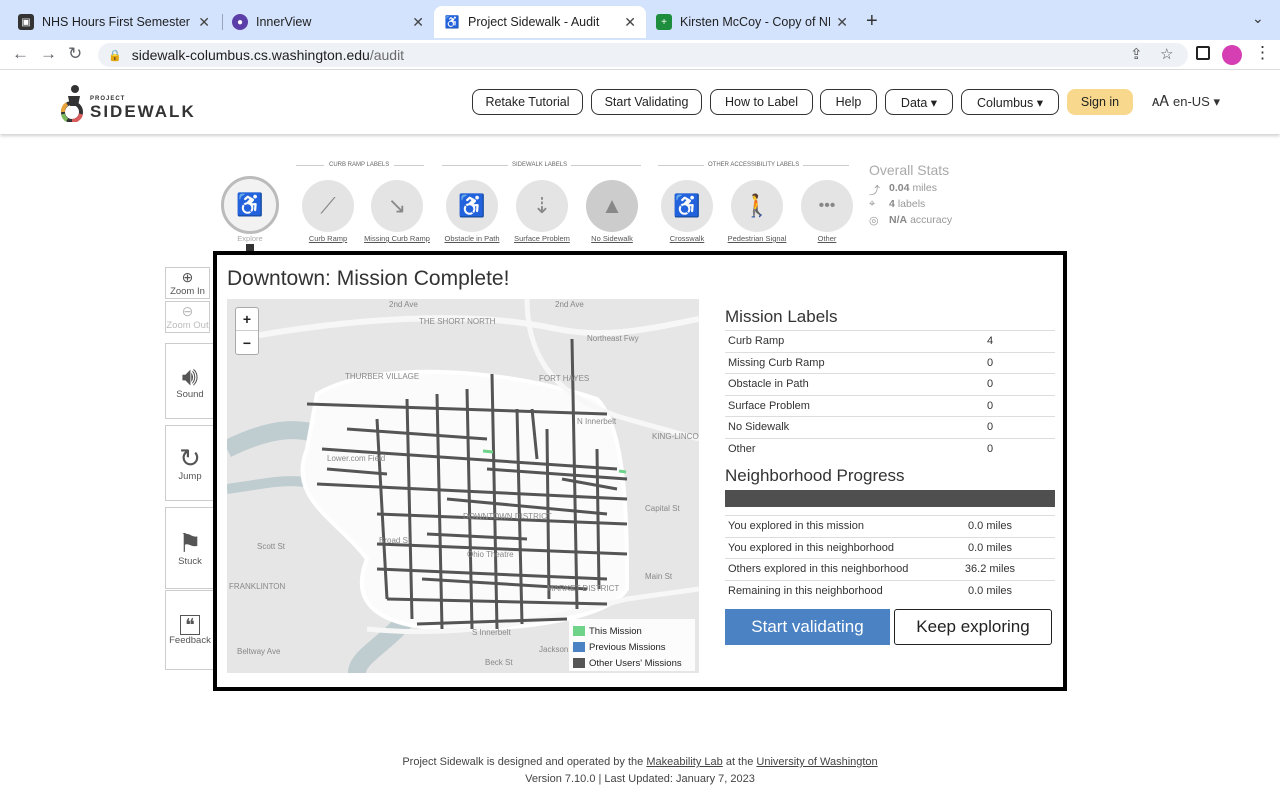 Image resolution: width=1280 pixels, height=800 pixels. I want to click on map-zoom-control: + −, so click(247, 331).